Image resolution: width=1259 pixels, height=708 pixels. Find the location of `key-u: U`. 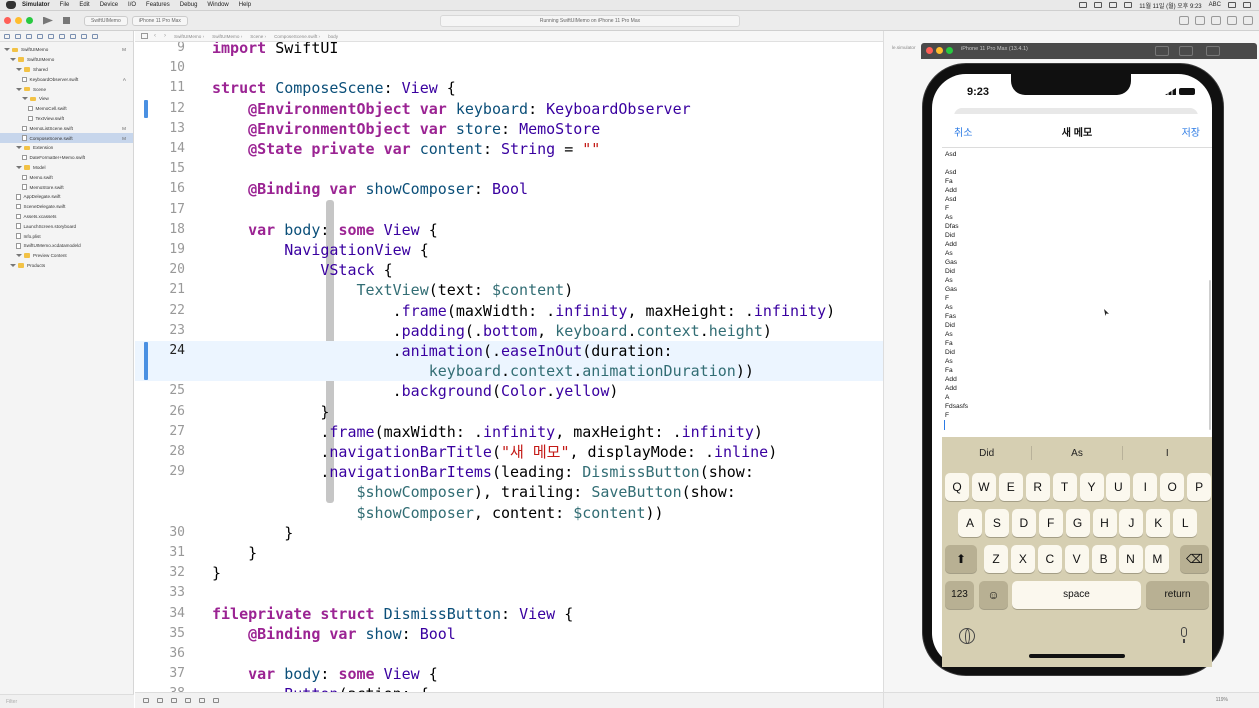

key-u: U is located at coordinates (1118, 487).